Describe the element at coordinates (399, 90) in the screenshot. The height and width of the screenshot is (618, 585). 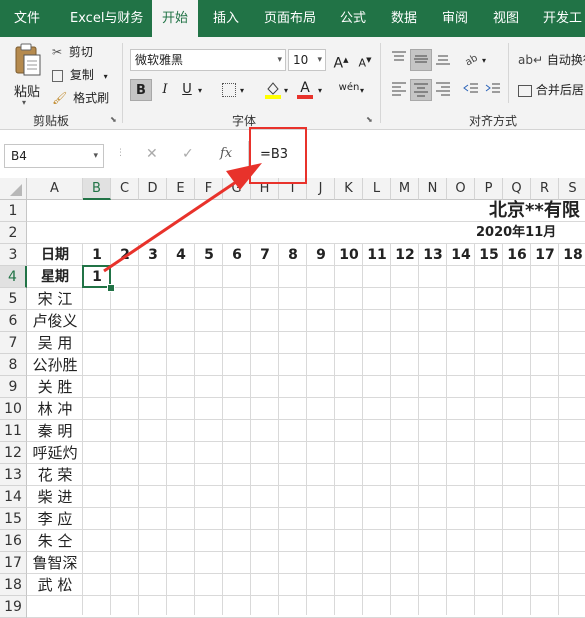
I see `align-left-button` at that location.